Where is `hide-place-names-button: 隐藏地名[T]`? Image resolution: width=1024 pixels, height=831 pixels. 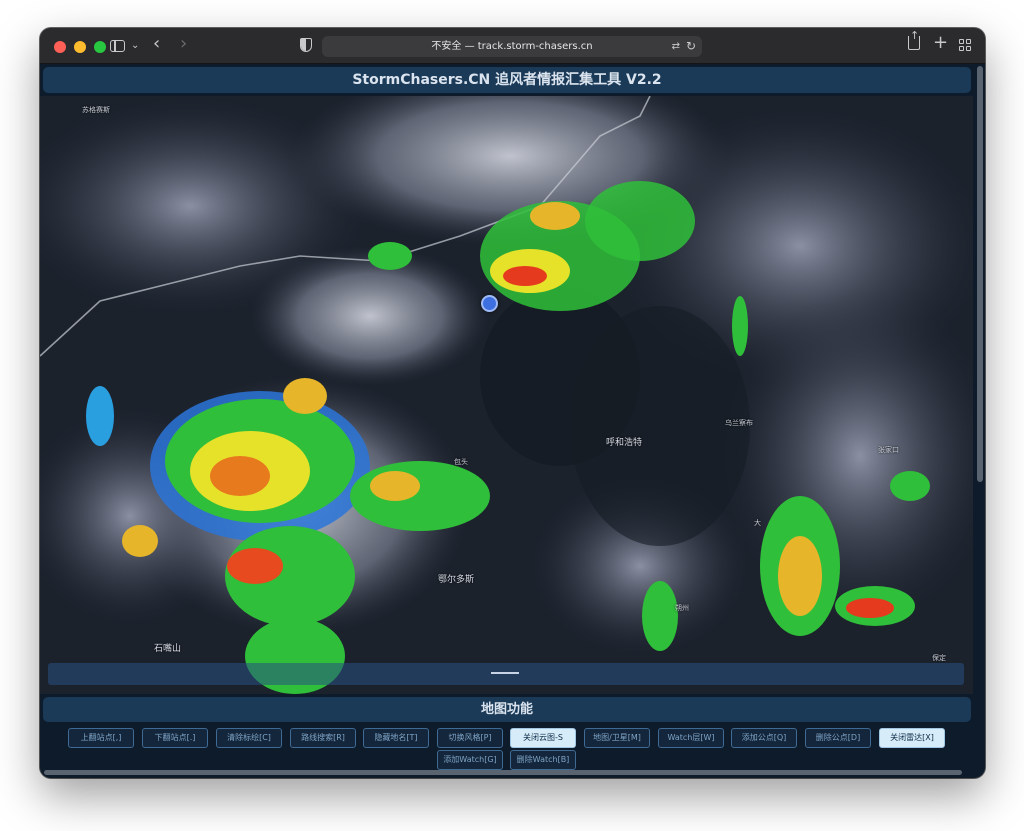
hide-place-names-button: 隐藏地名[T] is located at coordinates (396, 738).